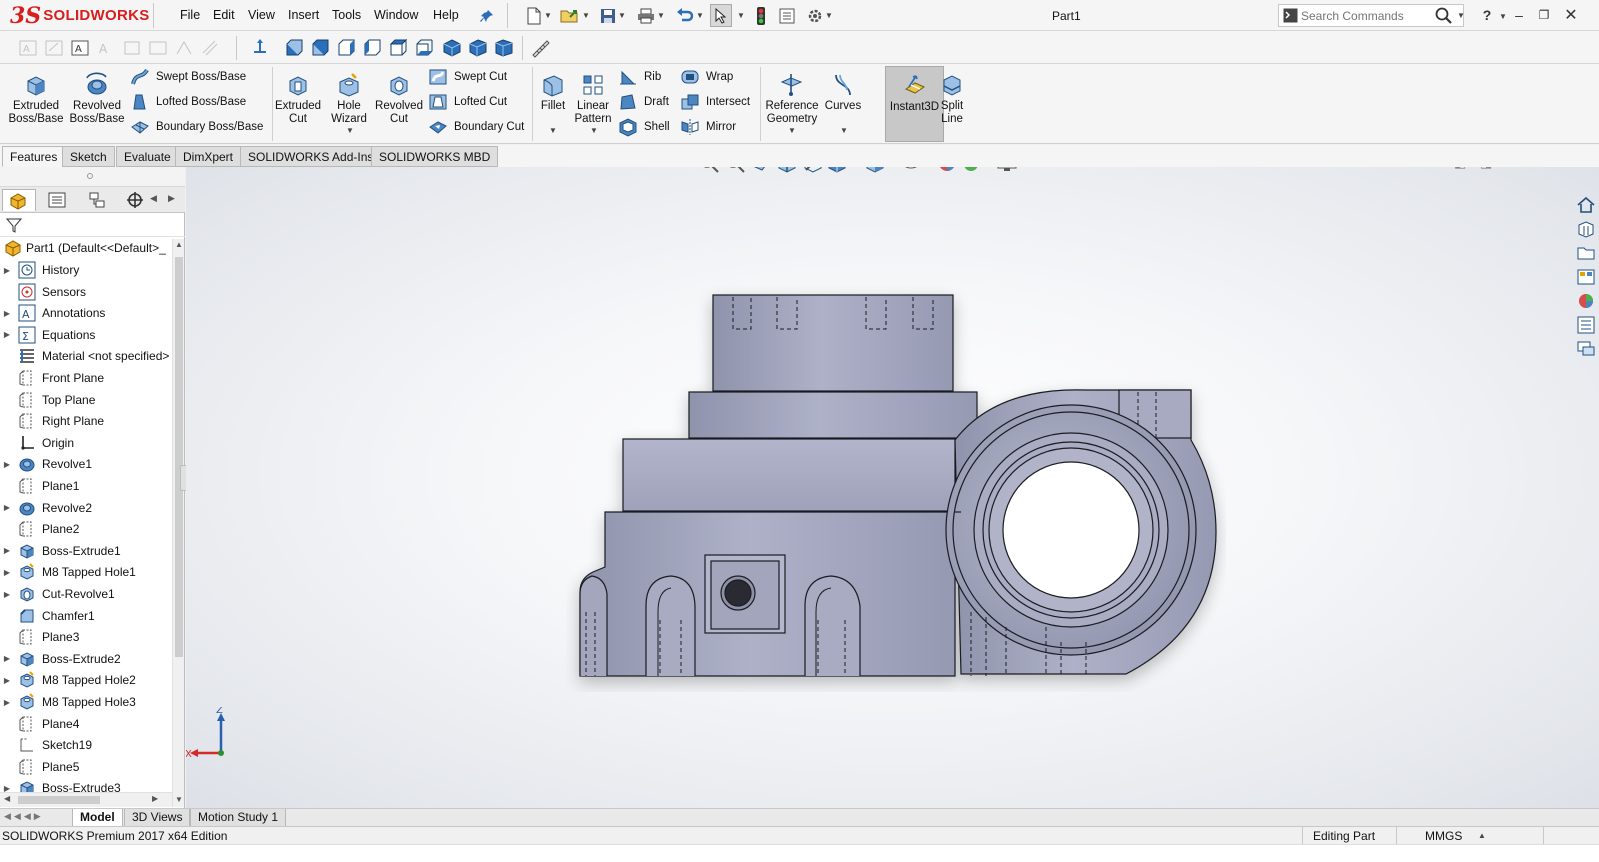 This screenshot has height=862, width=1599. Describe the element at coordinates (261, 15) in the screenshot. I see `menu-view: View` at that location.